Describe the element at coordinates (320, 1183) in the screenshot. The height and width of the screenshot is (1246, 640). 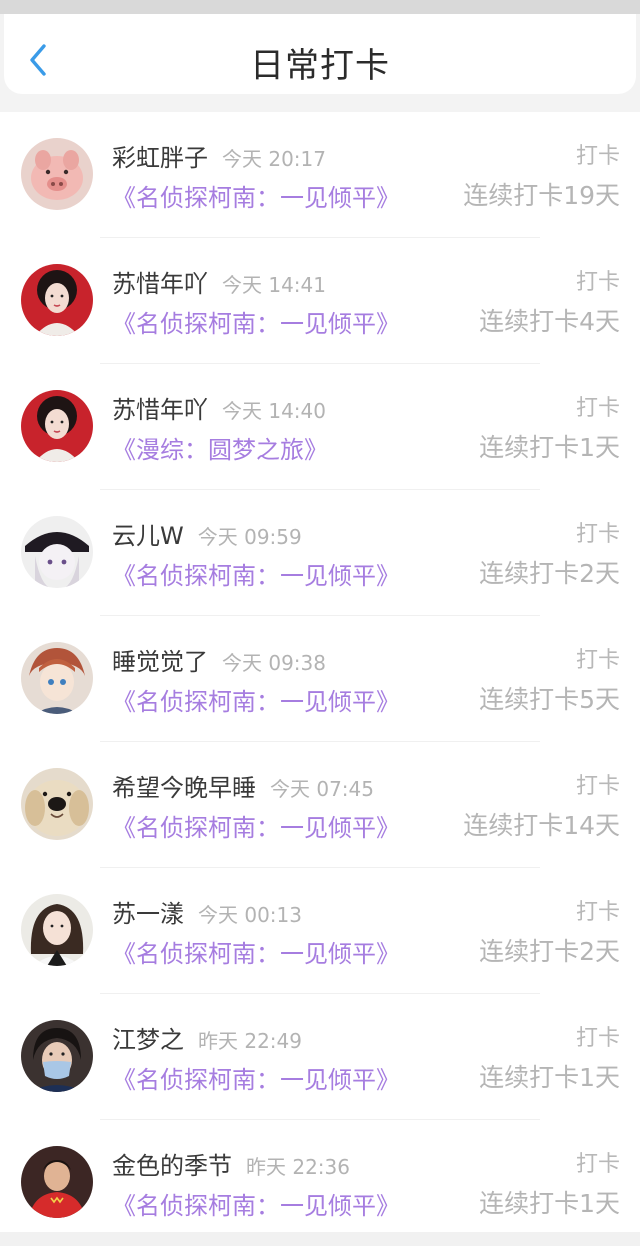
I see `list-item: 金色的季节 昨天 22:36 打卡 《名侦探柯南：一见倾平》 连续打卡1天` at that location.